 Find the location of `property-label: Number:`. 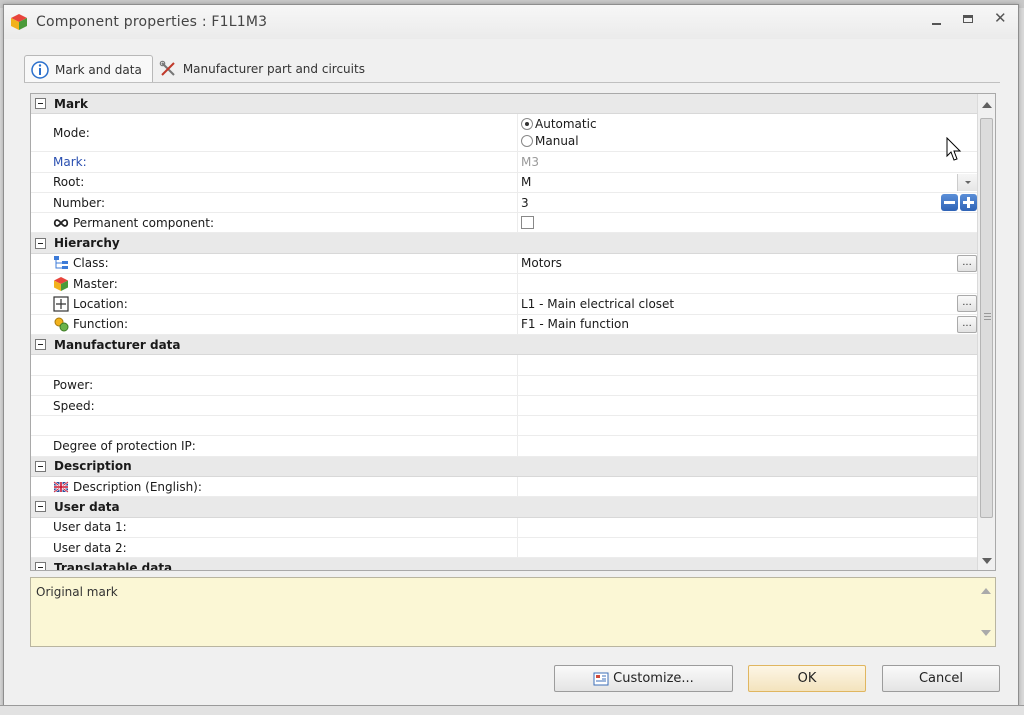

property-label: Number: is located at coordinates (79, 202).